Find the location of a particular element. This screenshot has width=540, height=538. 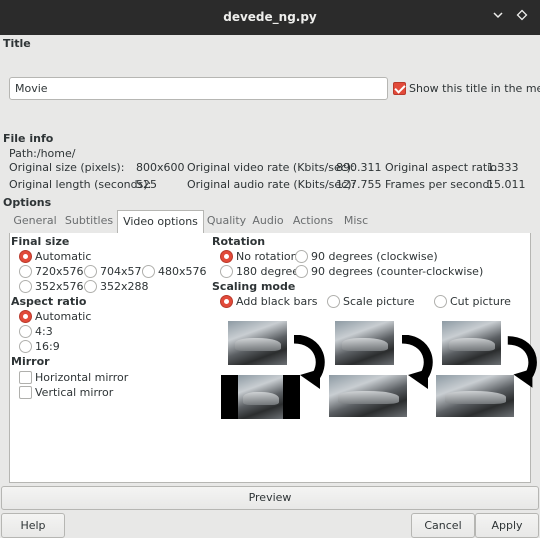

original-length-value: 525 is located at coordinates (146, 184).